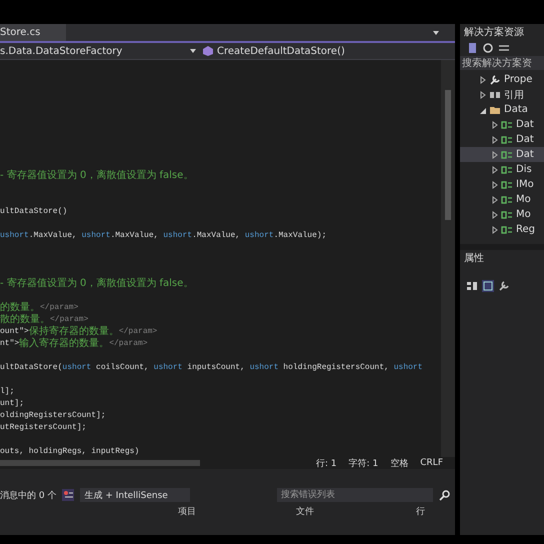 The image size is (544, 544). I want to click on class-dropdown: s.Data.DataStoreFactory, so click(95, 51).